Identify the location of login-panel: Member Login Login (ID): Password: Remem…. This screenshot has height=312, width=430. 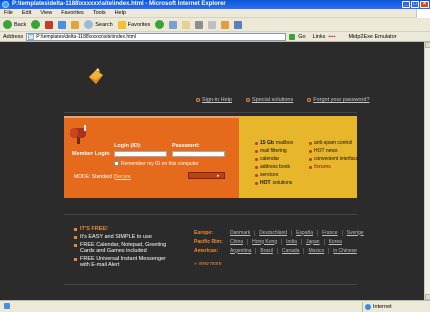
(151, 157).